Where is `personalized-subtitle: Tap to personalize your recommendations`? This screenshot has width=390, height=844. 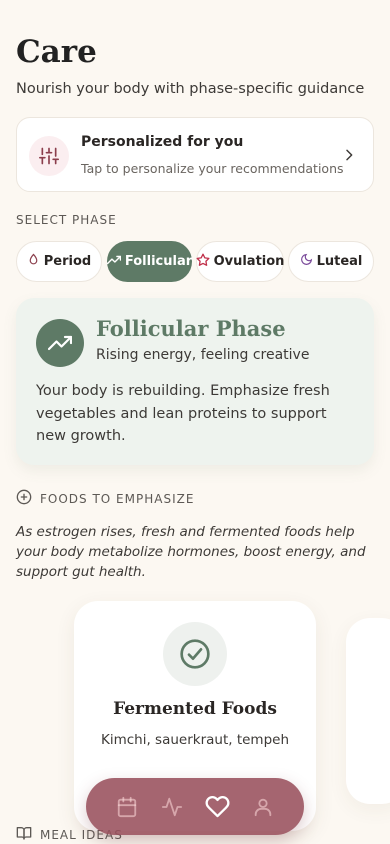
personalized-subtitle: Tap to personalize your recommendations is located at coordinates (212, 168).